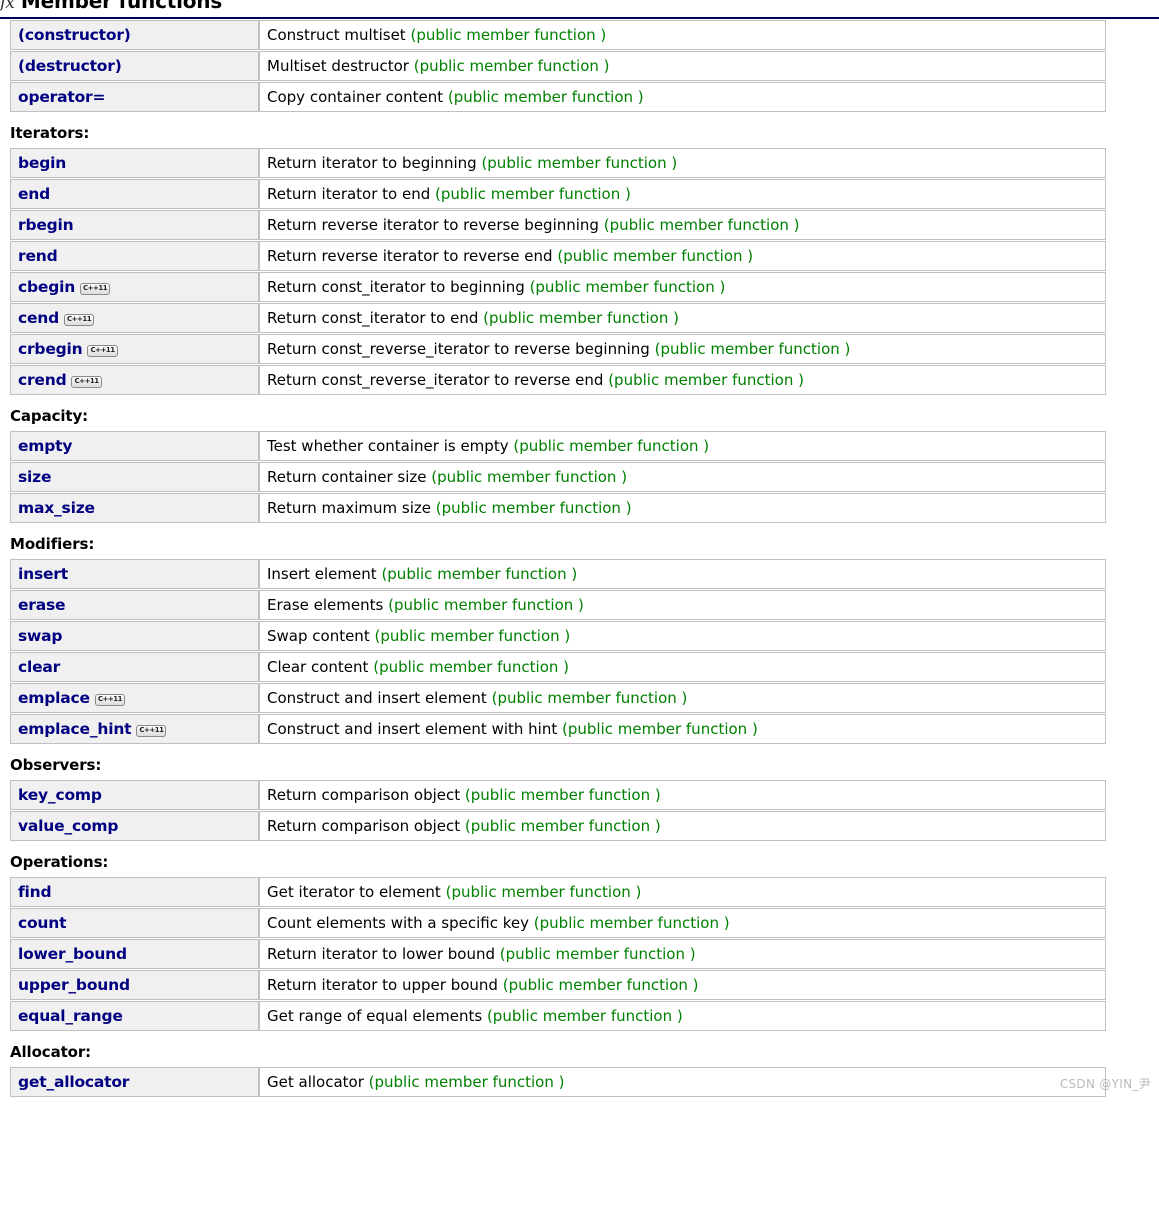  What do you see at coordinates (134, 826) in the screenshot?
I see `function-name-cell: value_comp` at bounding box center [134, 826].